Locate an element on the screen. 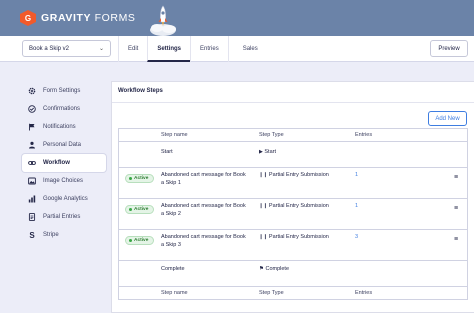 The height and width of the screenshot is (313, 474). rocket-illustration-icon is located at coordinates (163, 20).